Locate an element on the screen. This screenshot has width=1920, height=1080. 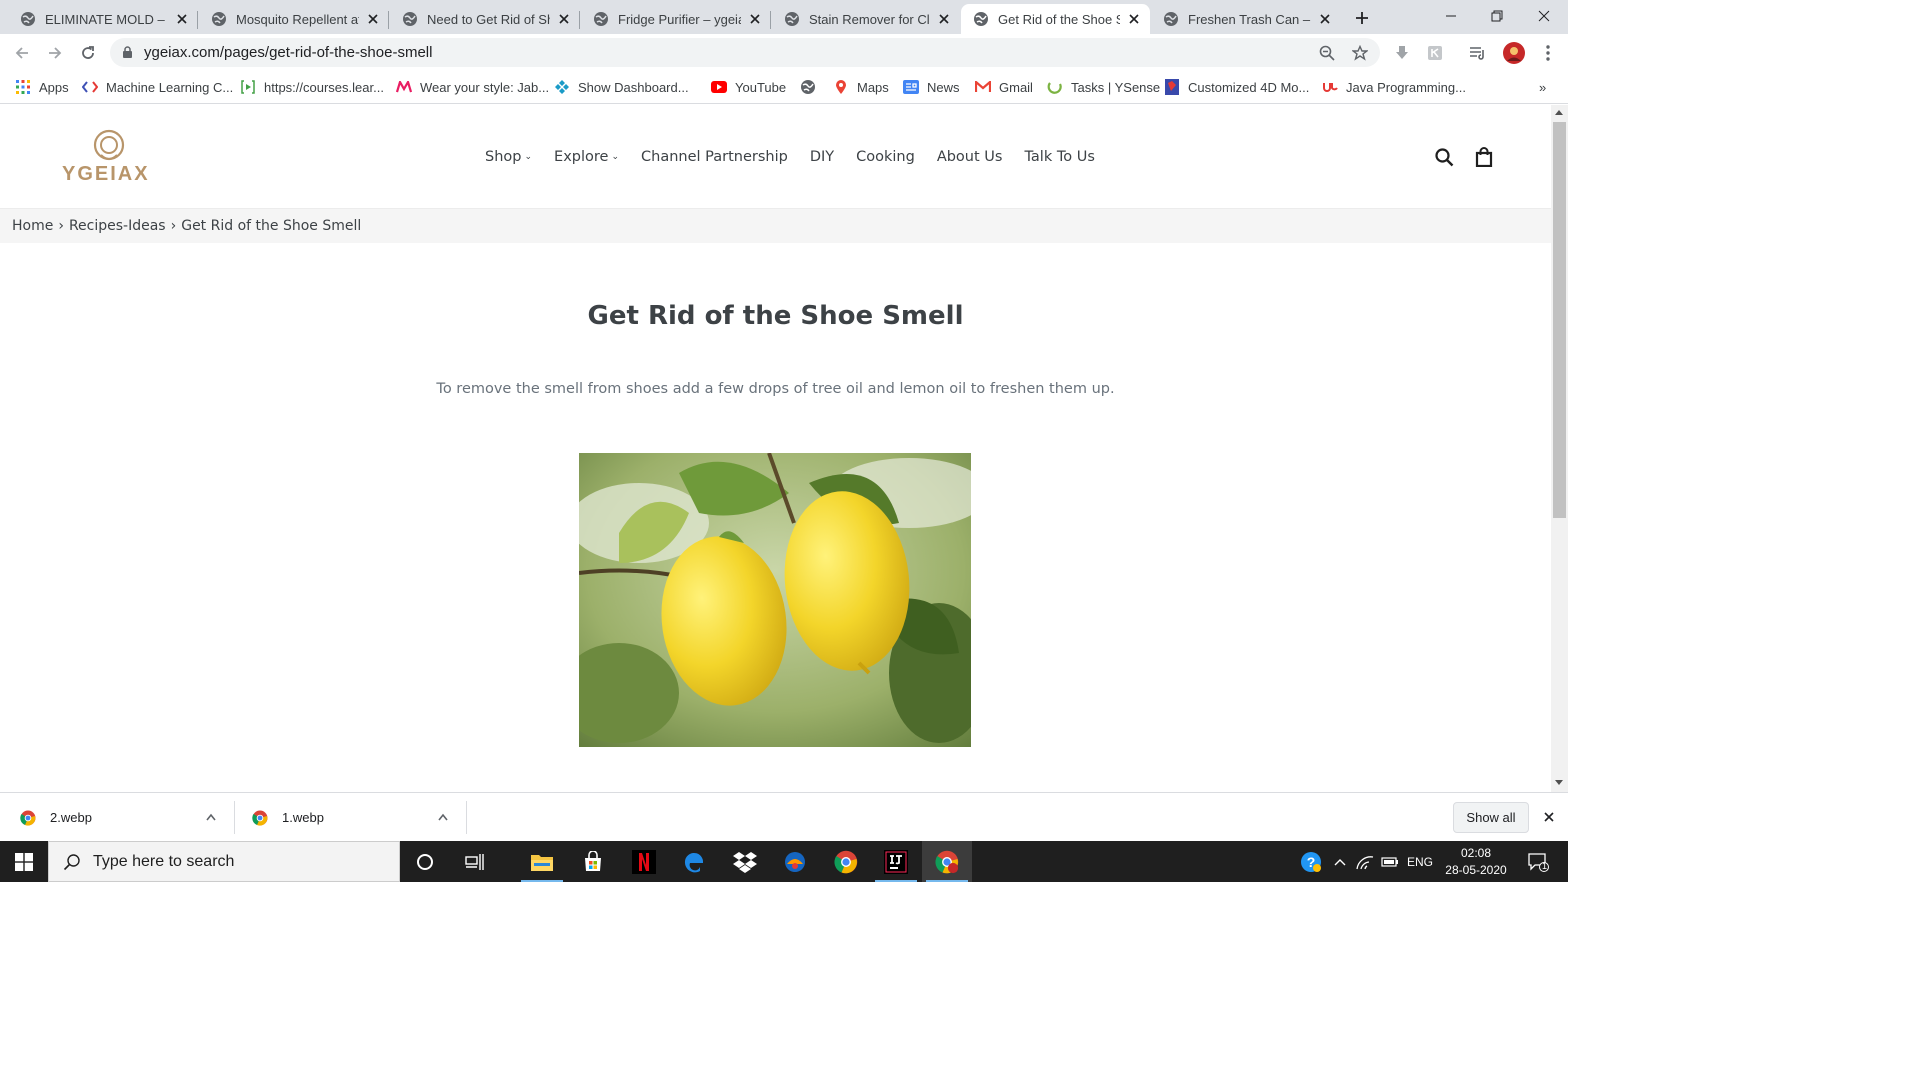
maps-pin-icon is located at coordinates (841, 87).